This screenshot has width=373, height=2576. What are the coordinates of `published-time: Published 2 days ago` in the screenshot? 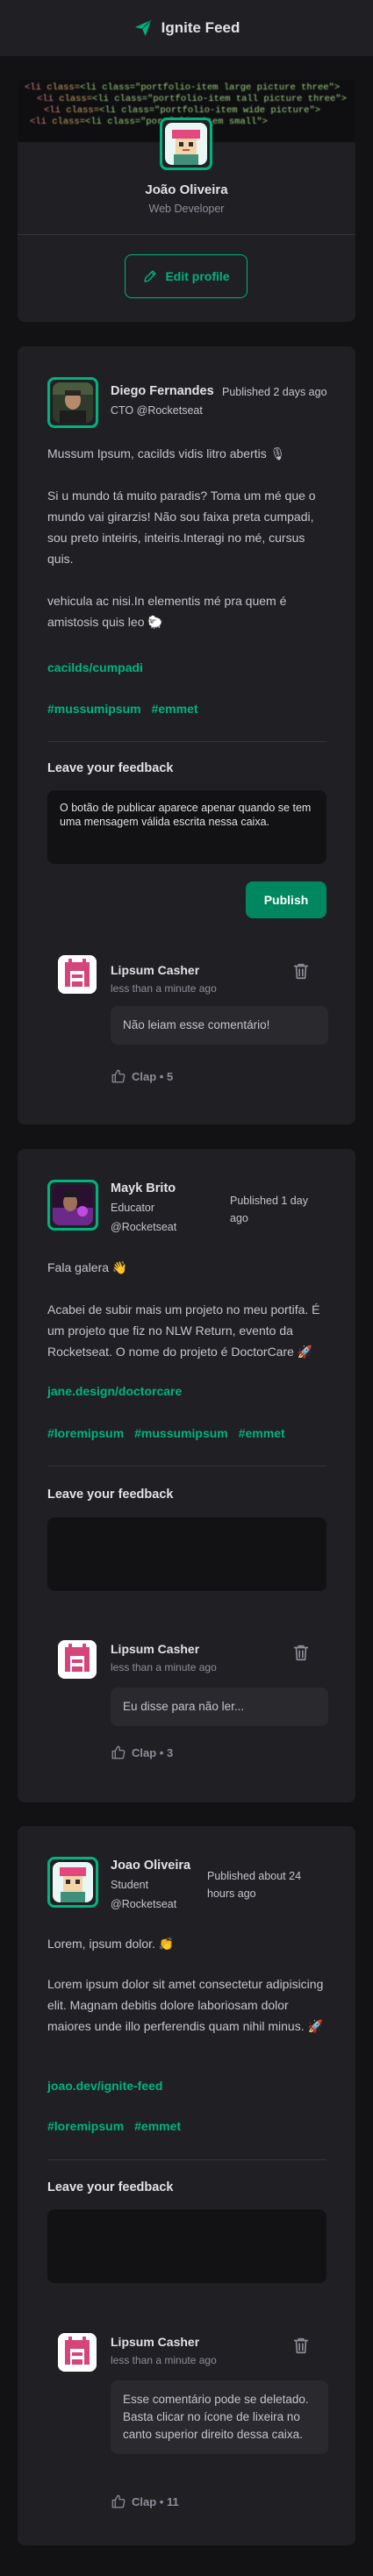 It's located at (274, 392).